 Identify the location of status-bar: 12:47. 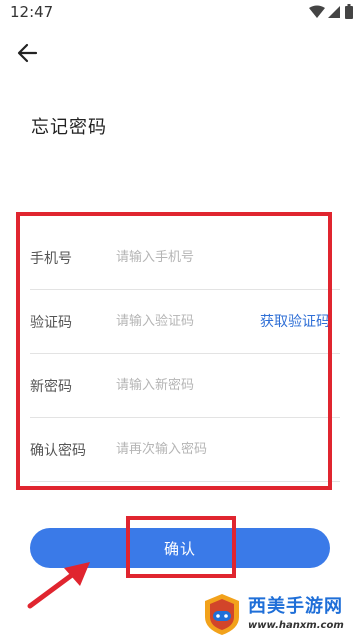
(180, 13).